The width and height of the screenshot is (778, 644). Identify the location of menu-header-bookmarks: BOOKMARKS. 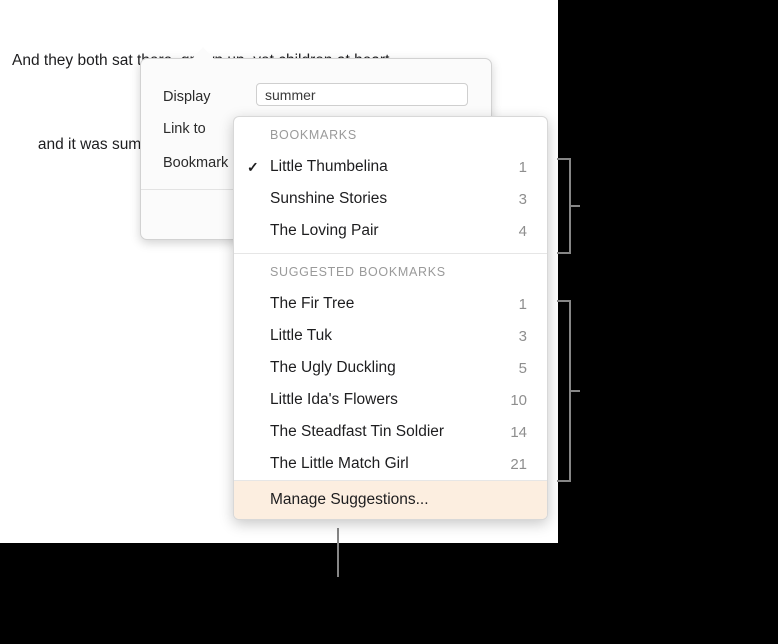
(313, 135).